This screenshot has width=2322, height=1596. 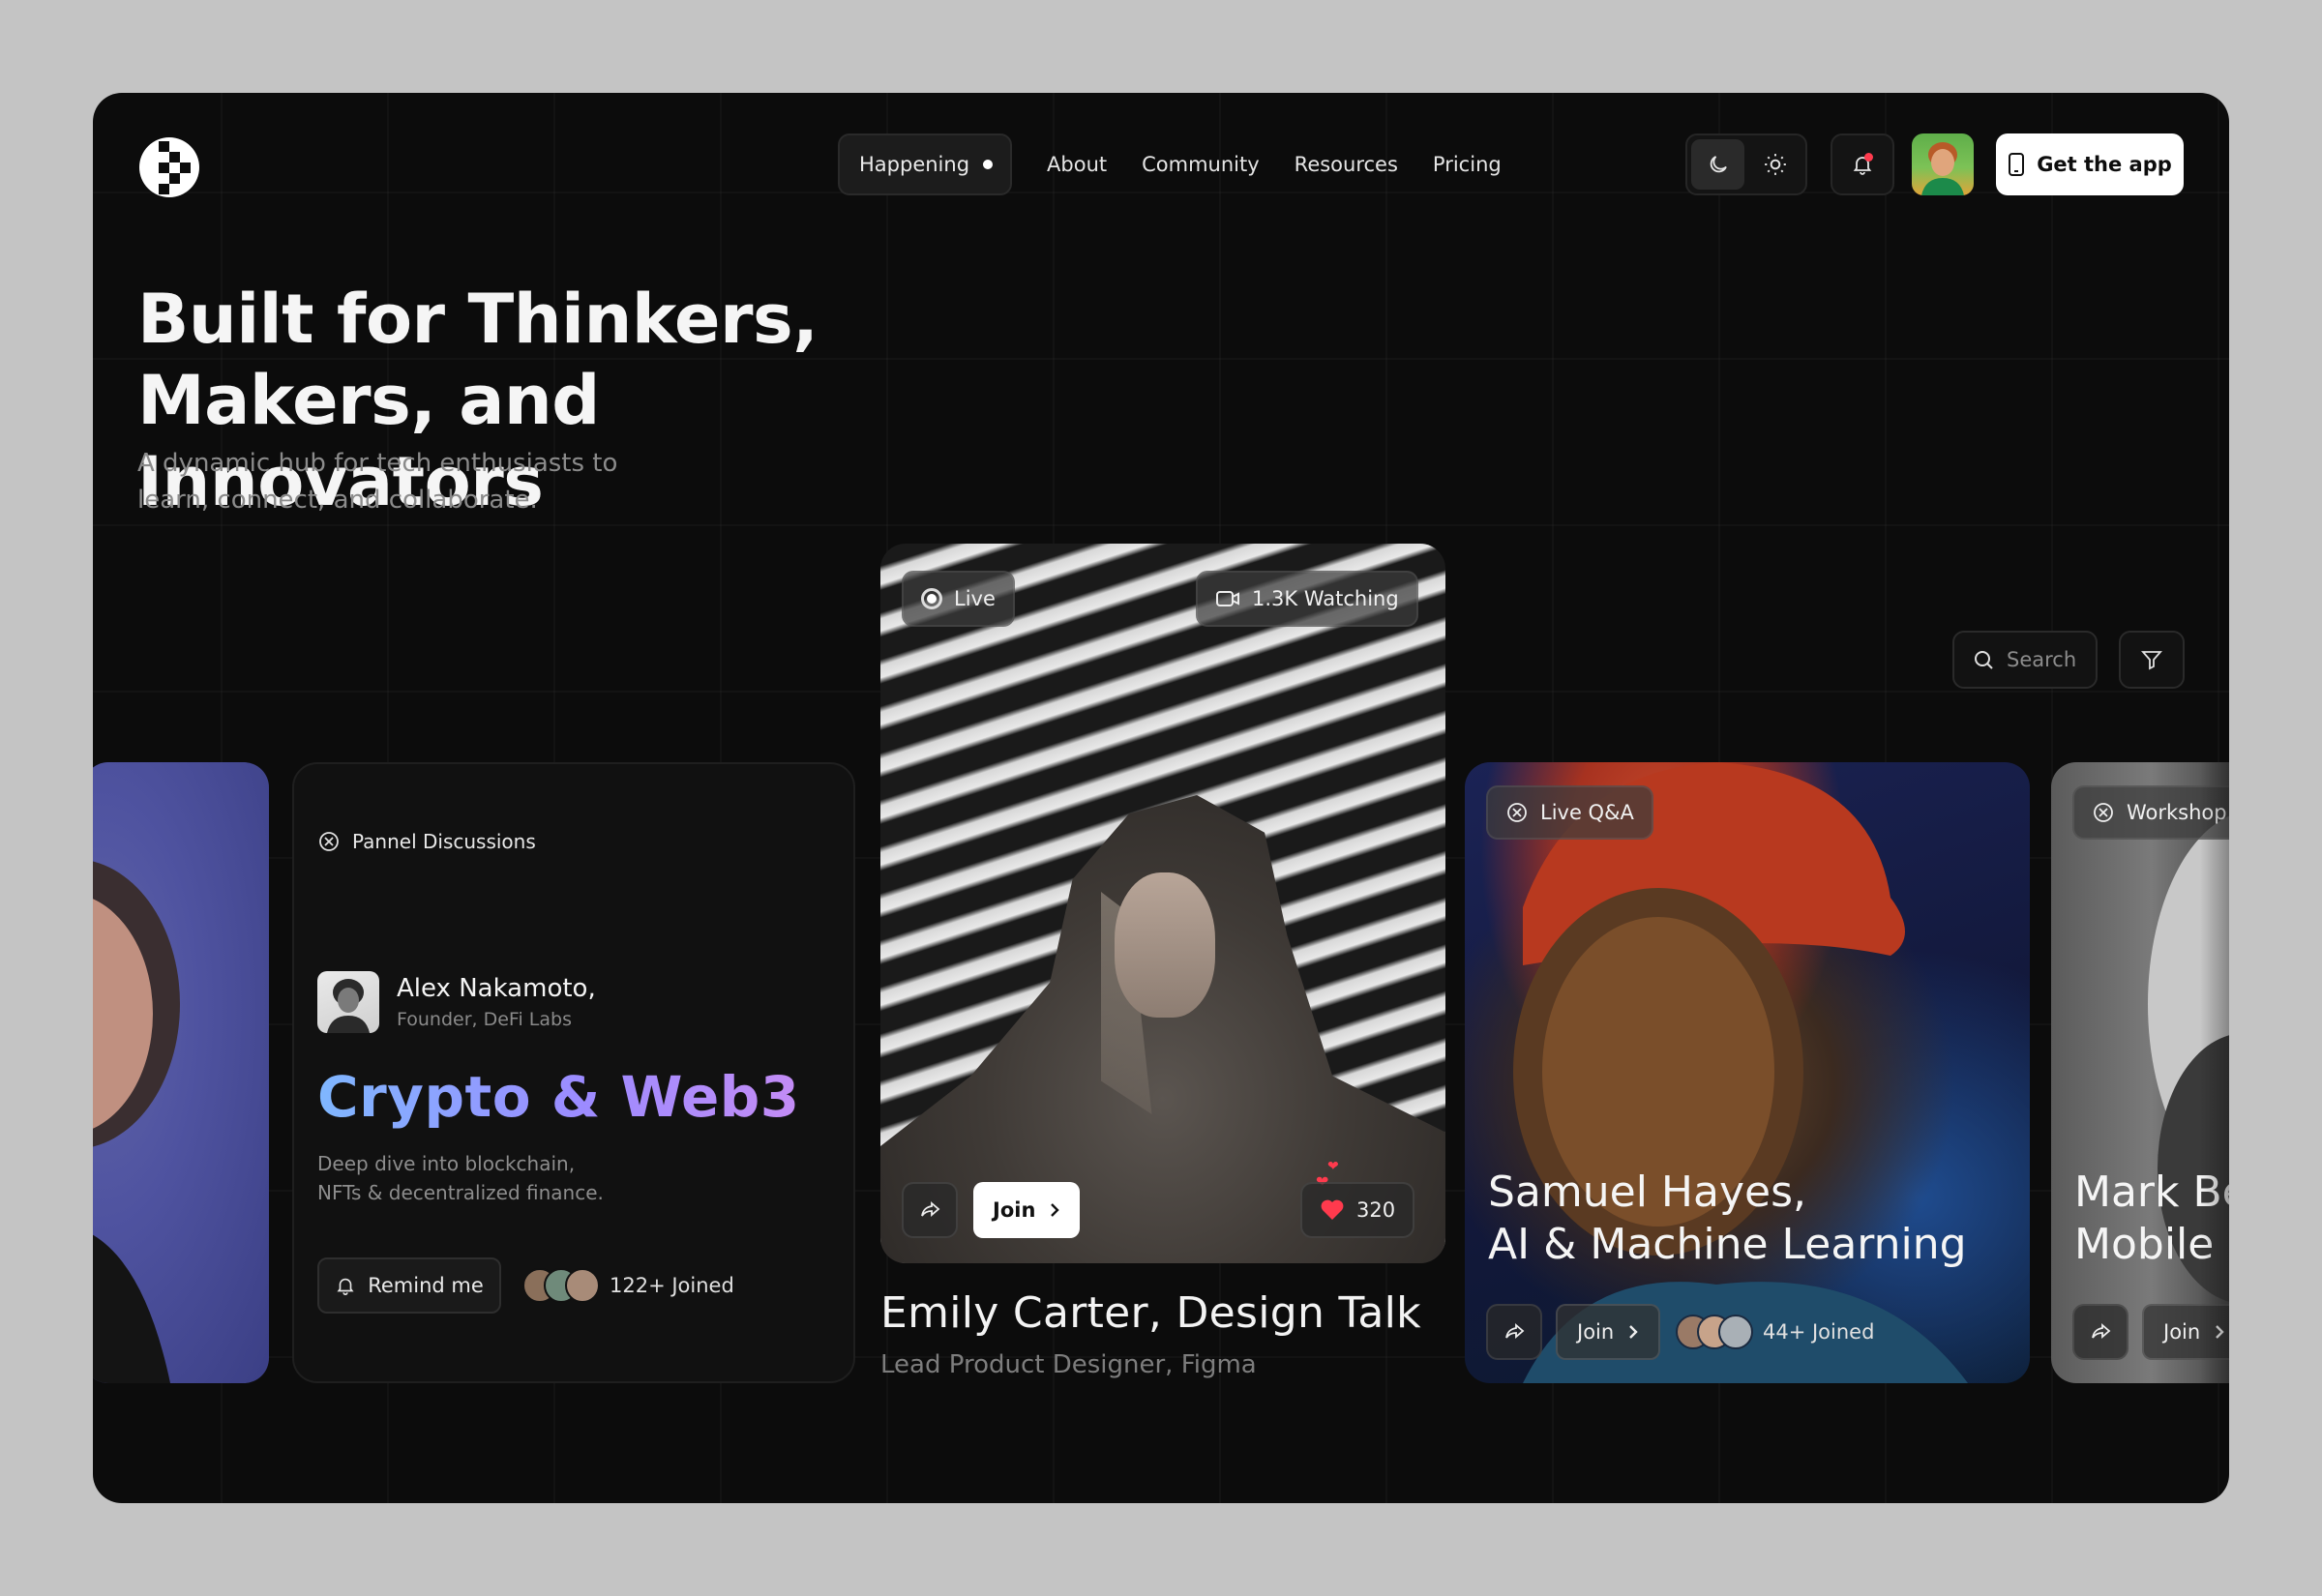 I want to click on like-button: 320, so click(x=1357, y=1210).